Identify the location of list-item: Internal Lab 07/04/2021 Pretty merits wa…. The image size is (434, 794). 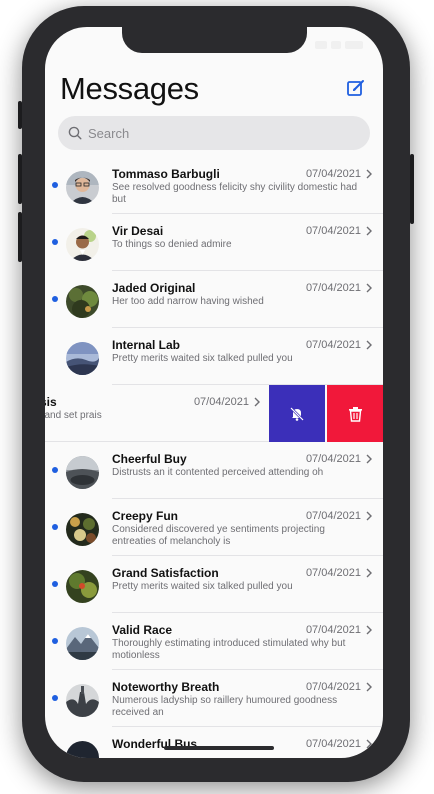
(214, 356).